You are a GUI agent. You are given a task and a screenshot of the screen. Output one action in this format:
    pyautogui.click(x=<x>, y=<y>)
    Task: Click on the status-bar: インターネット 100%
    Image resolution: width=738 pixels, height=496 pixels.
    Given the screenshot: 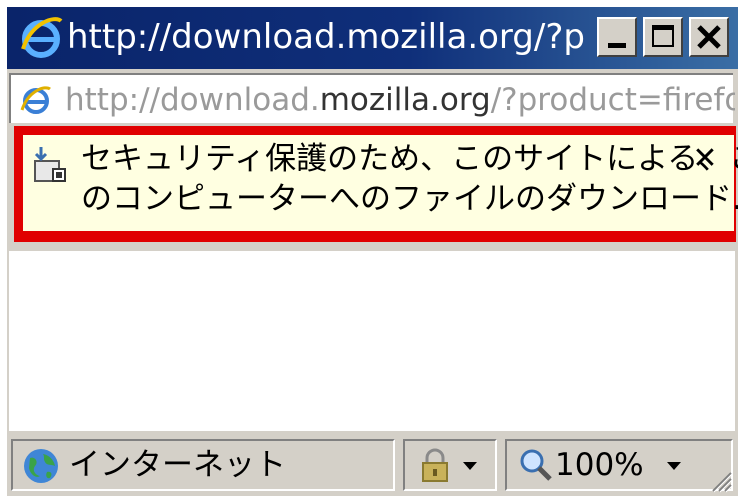 What is the action you would take?
    pyautogui.click(x=372, y=464)
    